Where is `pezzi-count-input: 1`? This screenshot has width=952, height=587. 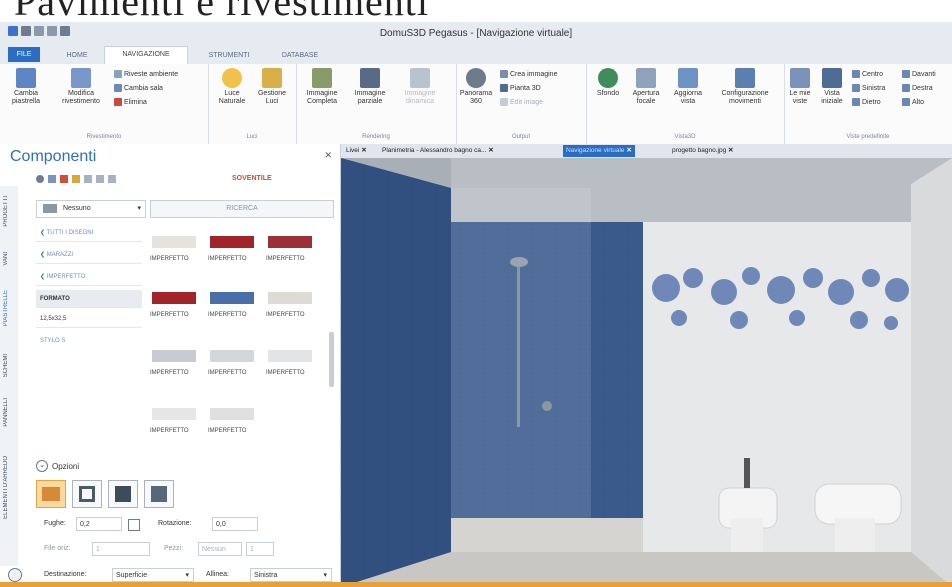 pezzi-count-input: 1 is located at coordinates (260, 549).